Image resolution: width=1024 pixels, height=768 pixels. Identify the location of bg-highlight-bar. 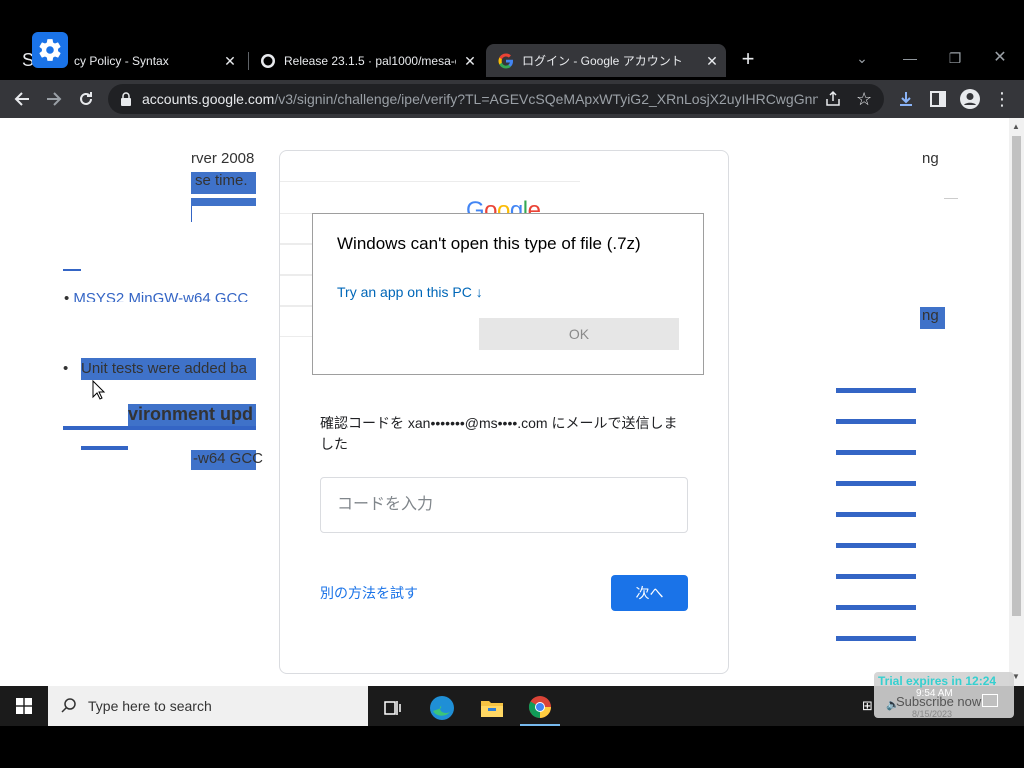
(223, 202).